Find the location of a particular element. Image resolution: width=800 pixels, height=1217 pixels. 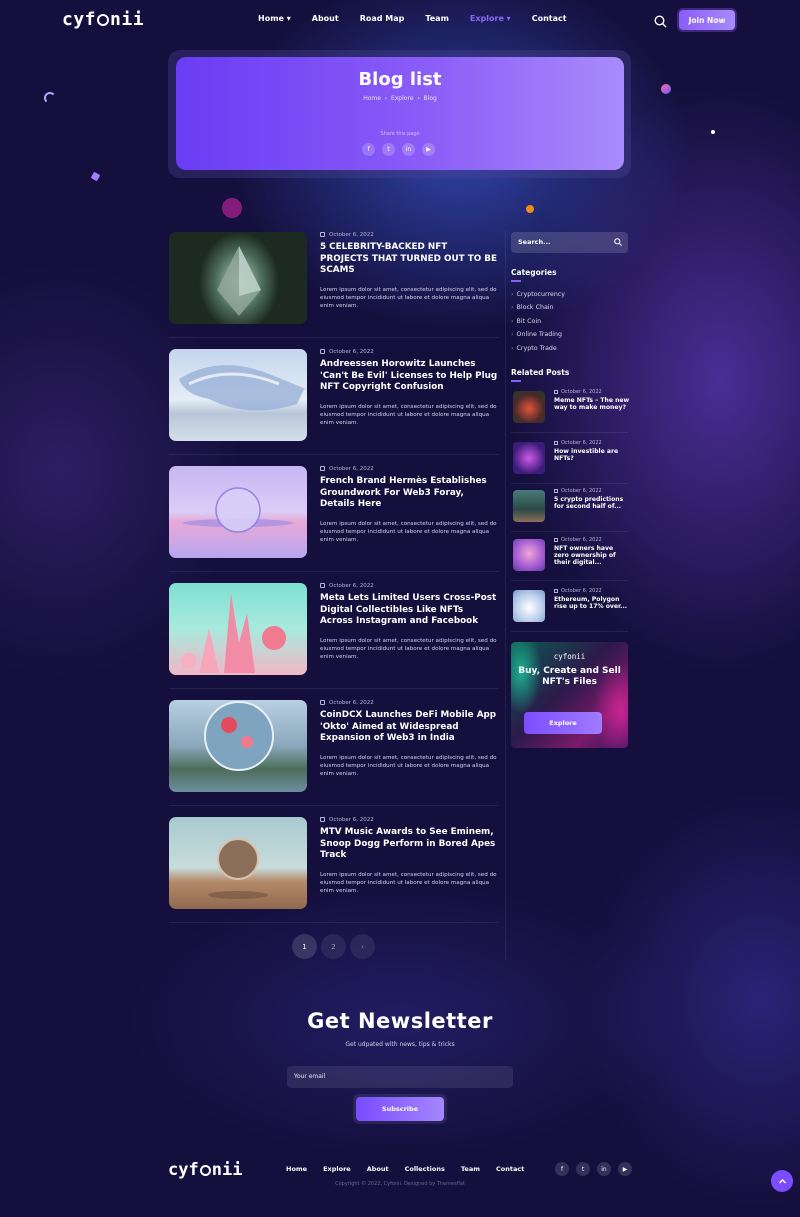

footer-nav-about: About is located at coordinates (378, 1169).